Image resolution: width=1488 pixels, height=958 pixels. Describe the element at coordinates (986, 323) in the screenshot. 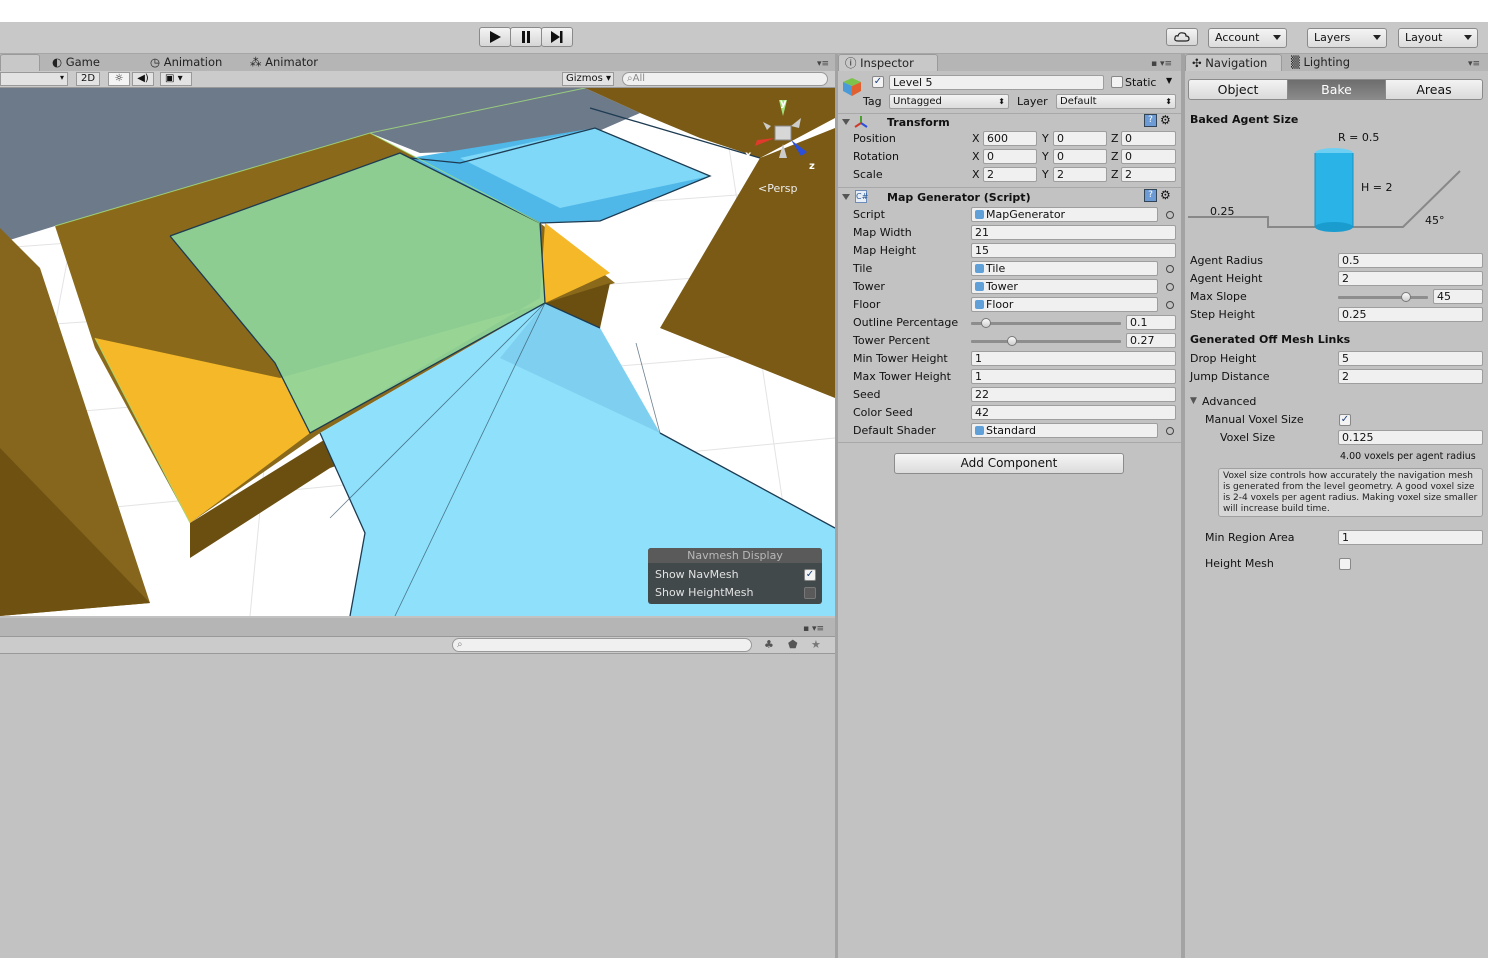

I see `outline-percentage-slider-knob` at that location.